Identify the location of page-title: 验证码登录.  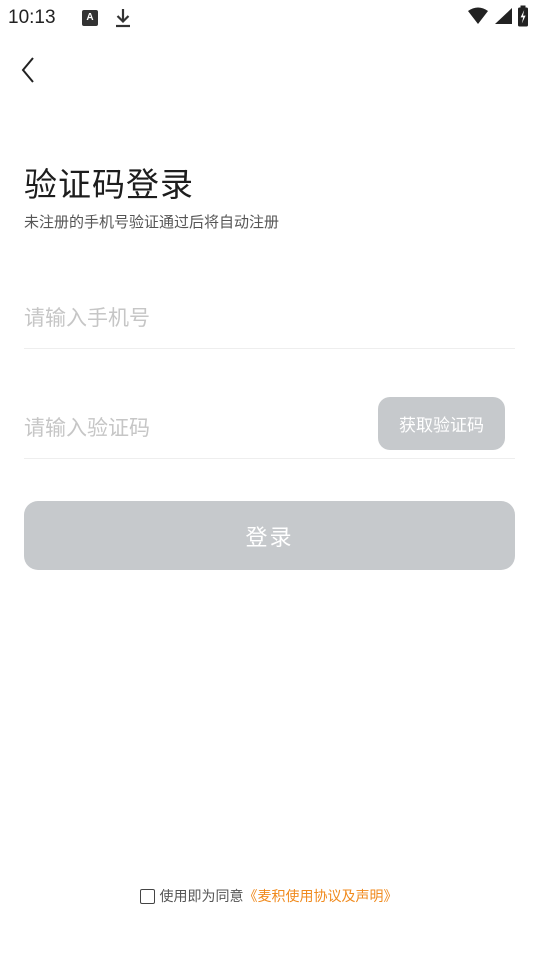
(109, 184).